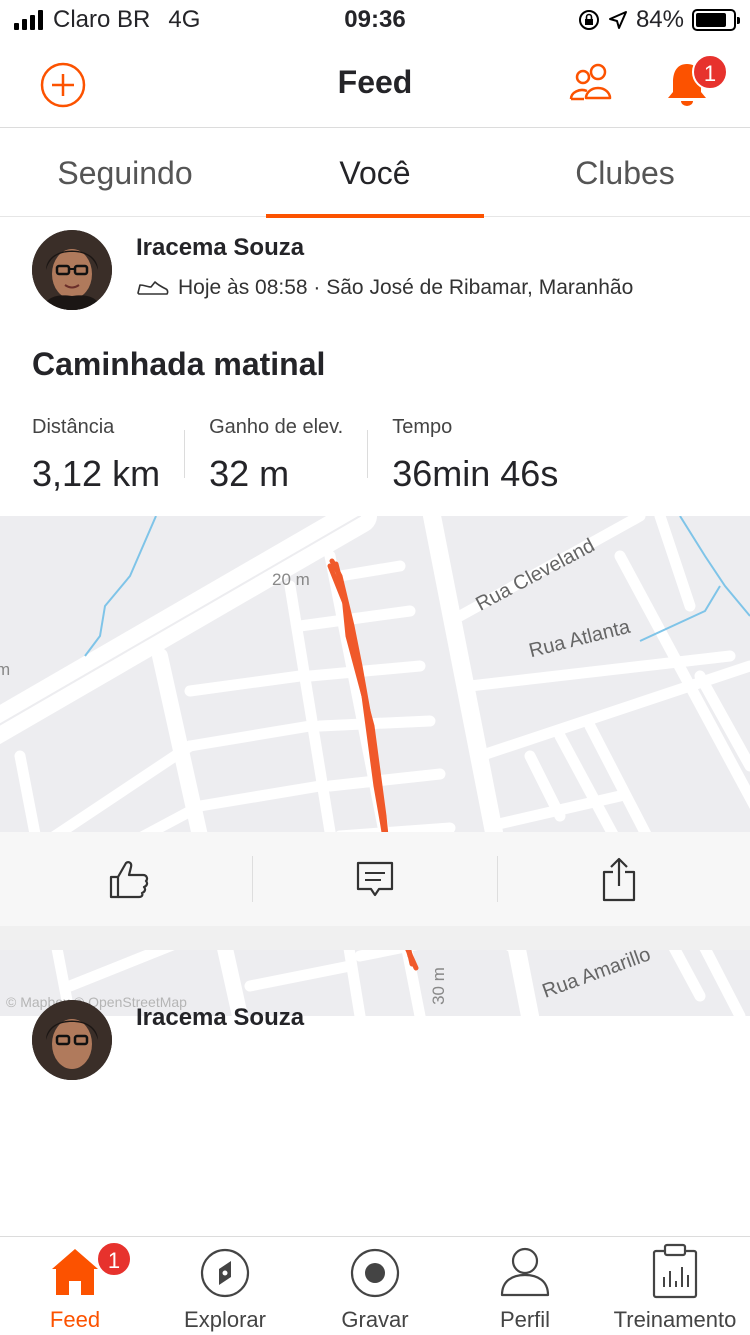 The width and height of the screenshot is (750, 1335). What do you see at coordinates (617, 20) in the screenshot?
I see `location-arrow-icon` at bounding box center [617, 20].